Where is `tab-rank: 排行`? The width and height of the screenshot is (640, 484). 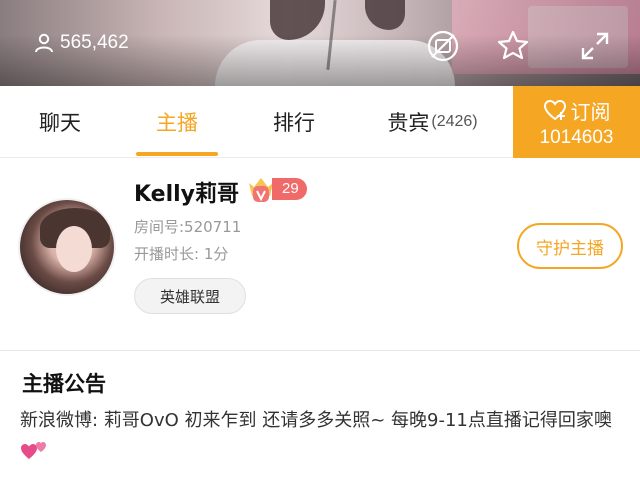
tab-rank: 排行 is located at coordinates (294, 122).